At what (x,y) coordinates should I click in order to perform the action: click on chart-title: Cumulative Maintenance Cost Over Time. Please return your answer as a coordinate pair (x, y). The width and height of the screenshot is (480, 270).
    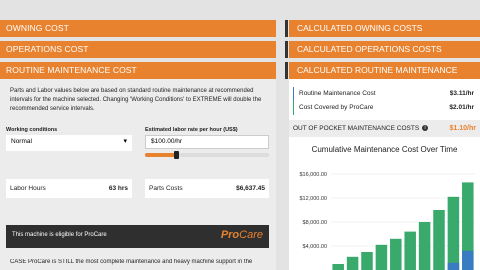
    Looking at the image, I should click on (384, 149).